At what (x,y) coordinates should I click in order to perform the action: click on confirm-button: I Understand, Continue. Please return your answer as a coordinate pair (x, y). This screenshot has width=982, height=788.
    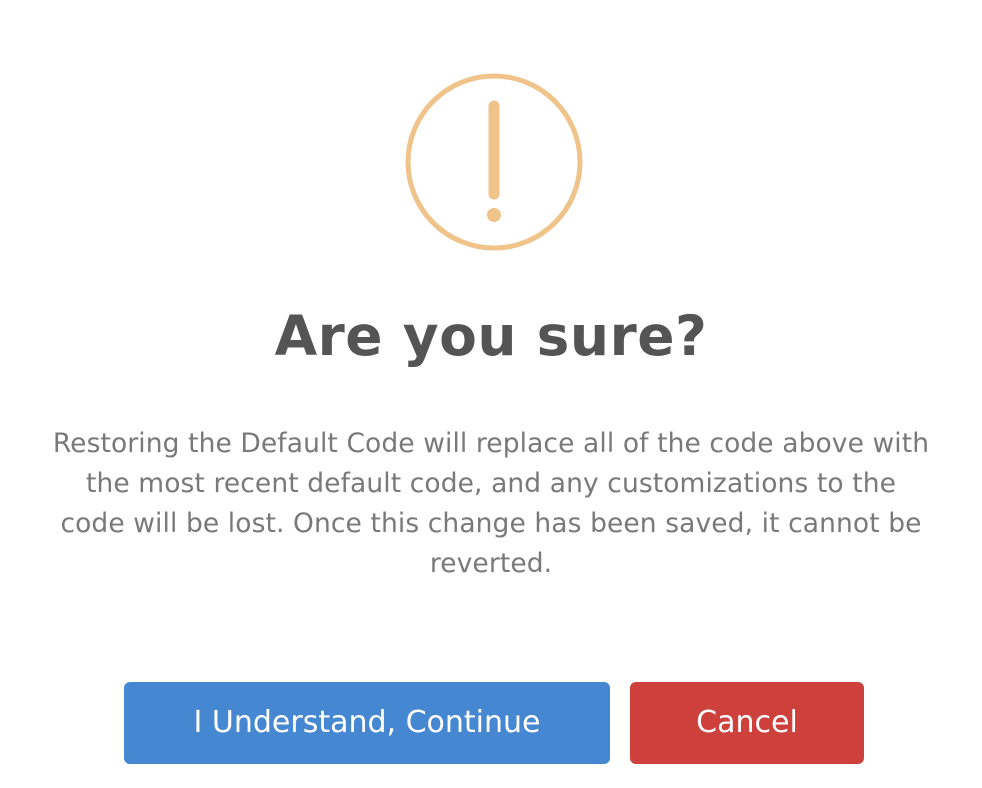
    Looking at the image, I should click on (367, 723).